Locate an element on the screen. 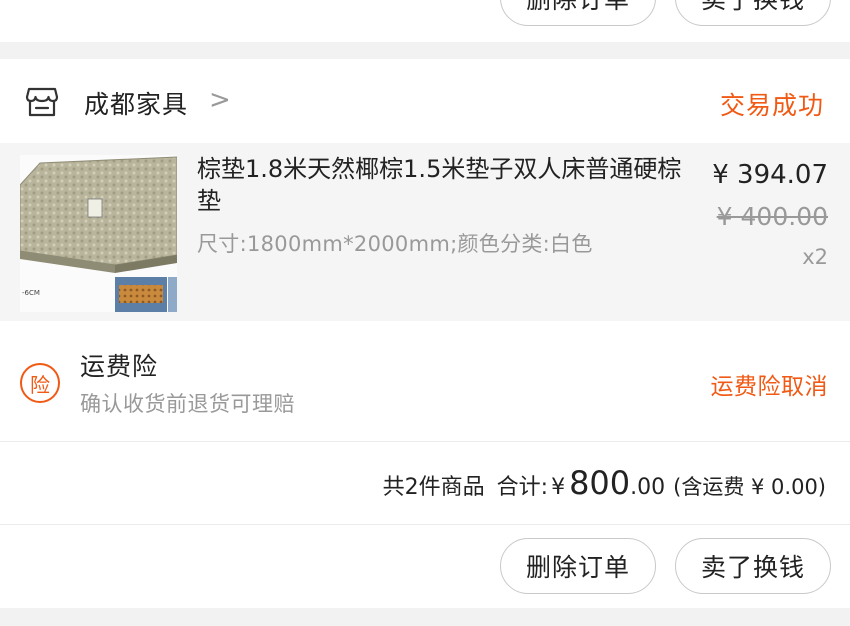 The image size is (850, 626). sell-item-button: 卖了换钱 is located at coordinates (753, 566).